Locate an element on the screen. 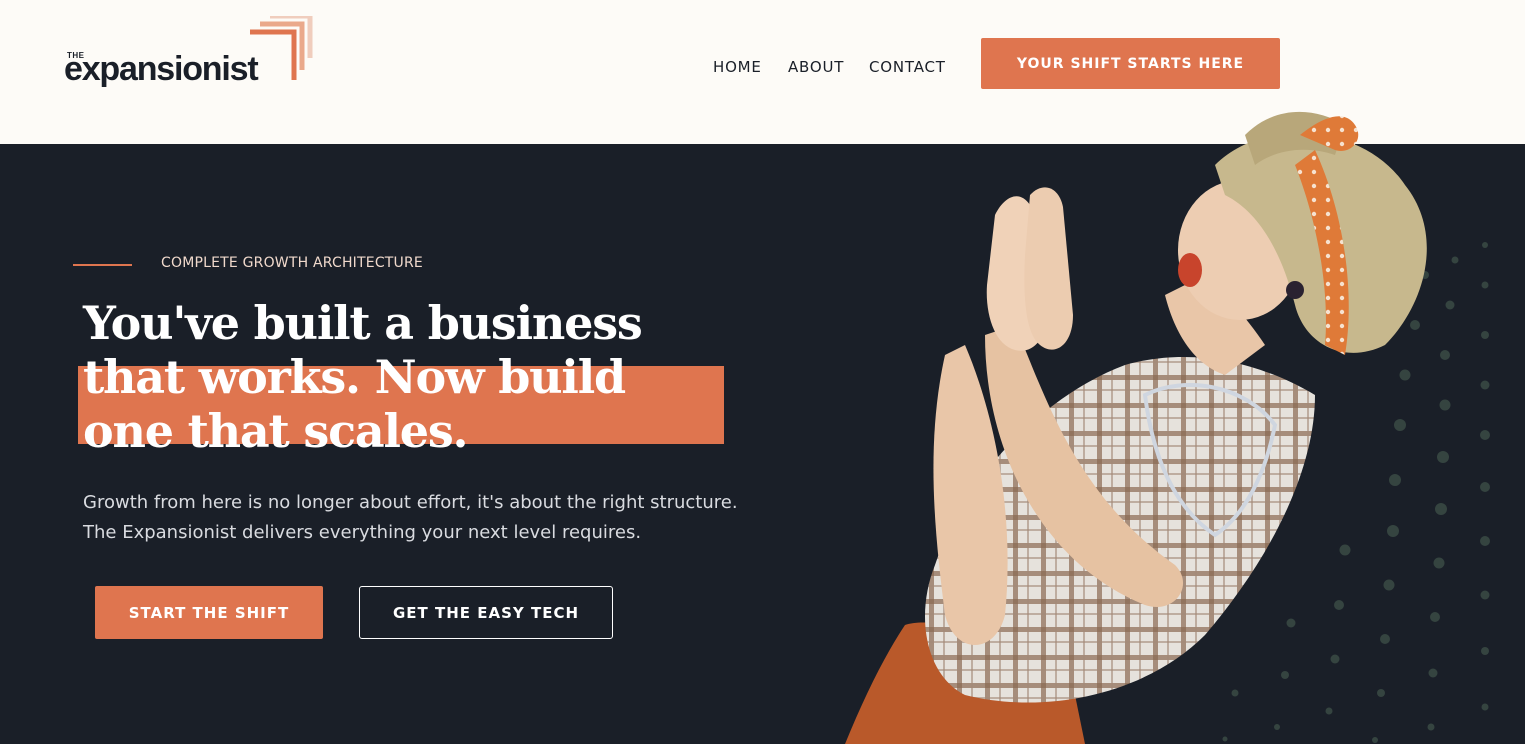  start-the-shift-button: START THE SHIFT is located at coordinates (209, 612).